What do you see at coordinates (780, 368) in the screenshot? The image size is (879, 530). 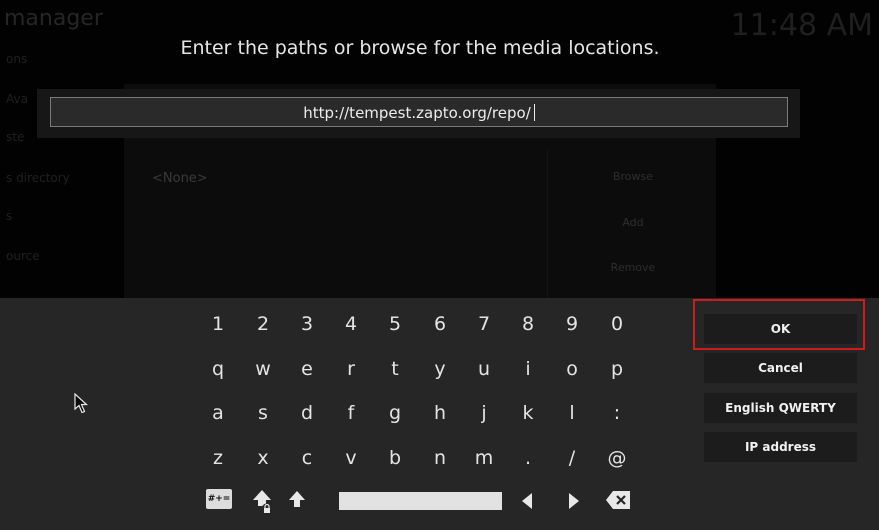 I see `cancel-button: Cancel` at bounding box center [780, 368].